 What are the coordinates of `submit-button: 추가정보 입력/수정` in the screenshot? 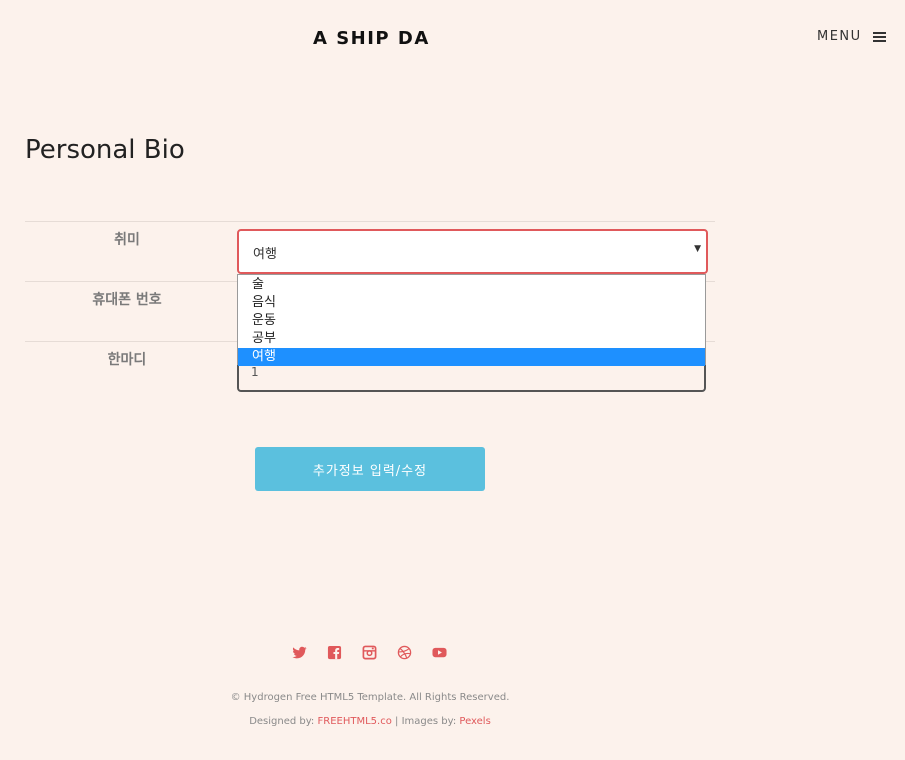 It's located at (370, 469).